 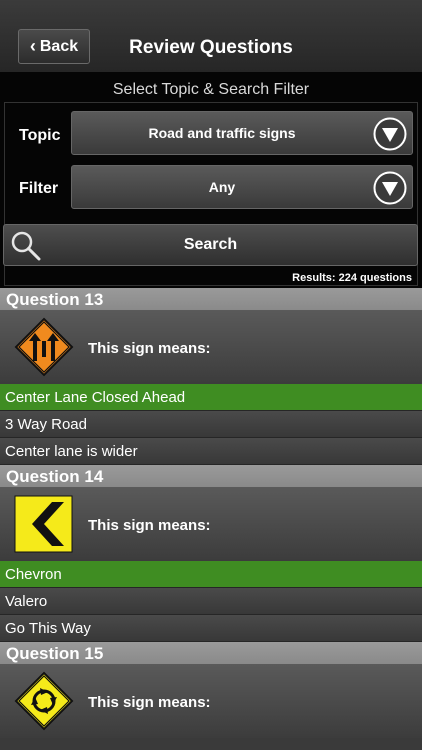 I want to click on search-button: Search, so click(x=210, y=245).